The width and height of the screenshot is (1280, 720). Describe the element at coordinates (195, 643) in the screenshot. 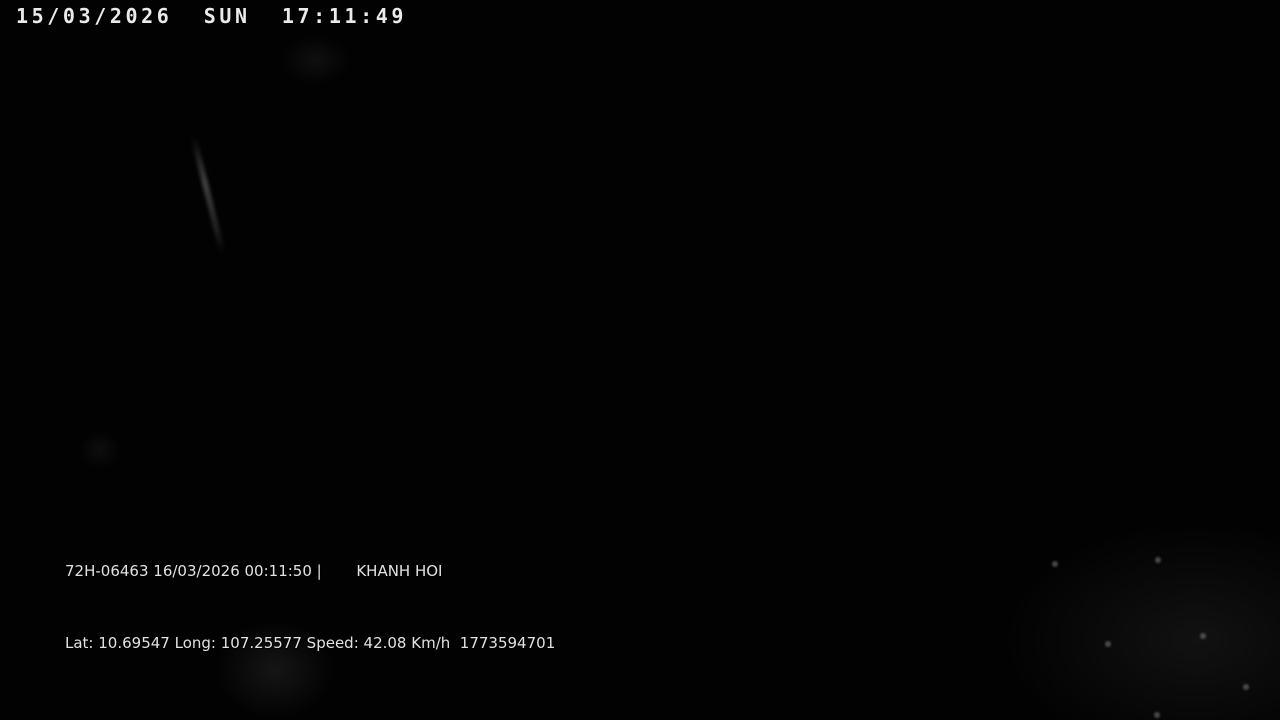

I see `long-label: Long:` at that location.